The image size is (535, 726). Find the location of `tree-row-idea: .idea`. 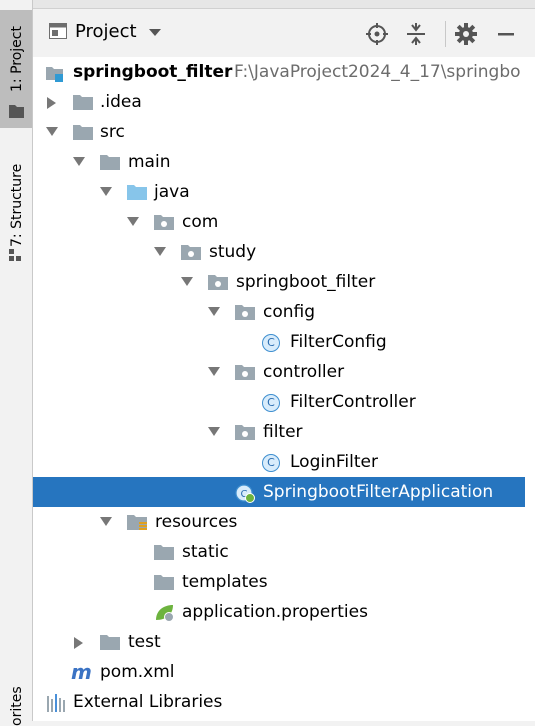

tree-row-idea: .idea is located at coordinates (284, 102).